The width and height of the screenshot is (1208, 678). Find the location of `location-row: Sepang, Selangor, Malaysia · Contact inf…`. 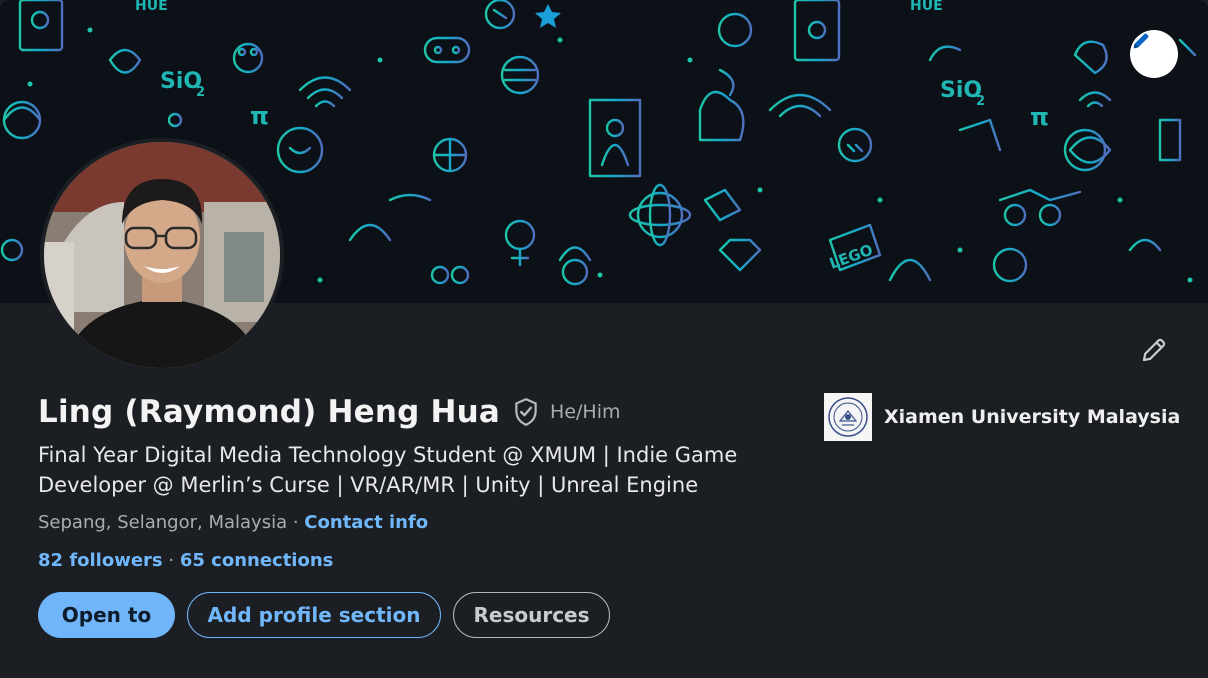

location-row: Sepang, Selangor, Malaysia · Contact inf… is located at coordinates (233, 522).